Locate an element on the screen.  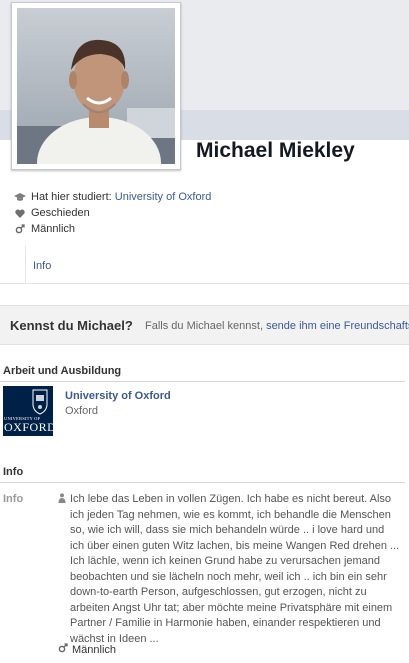
profile-name: Michael Miekley is located at coordinates (275, 150).